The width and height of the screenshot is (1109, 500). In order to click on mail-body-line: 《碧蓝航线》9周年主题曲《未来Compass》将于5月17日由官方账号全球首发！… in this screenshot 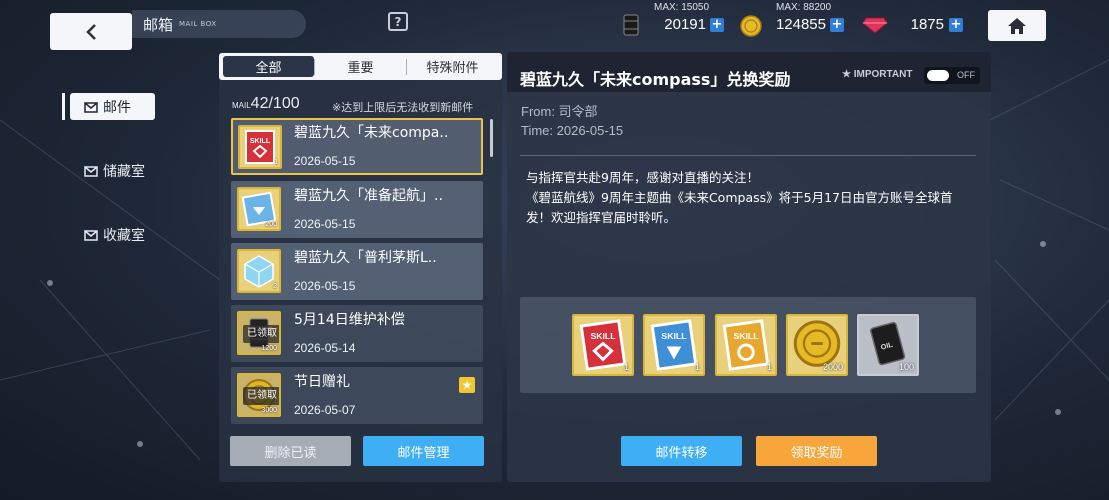, I will do `click(739, 207)`.